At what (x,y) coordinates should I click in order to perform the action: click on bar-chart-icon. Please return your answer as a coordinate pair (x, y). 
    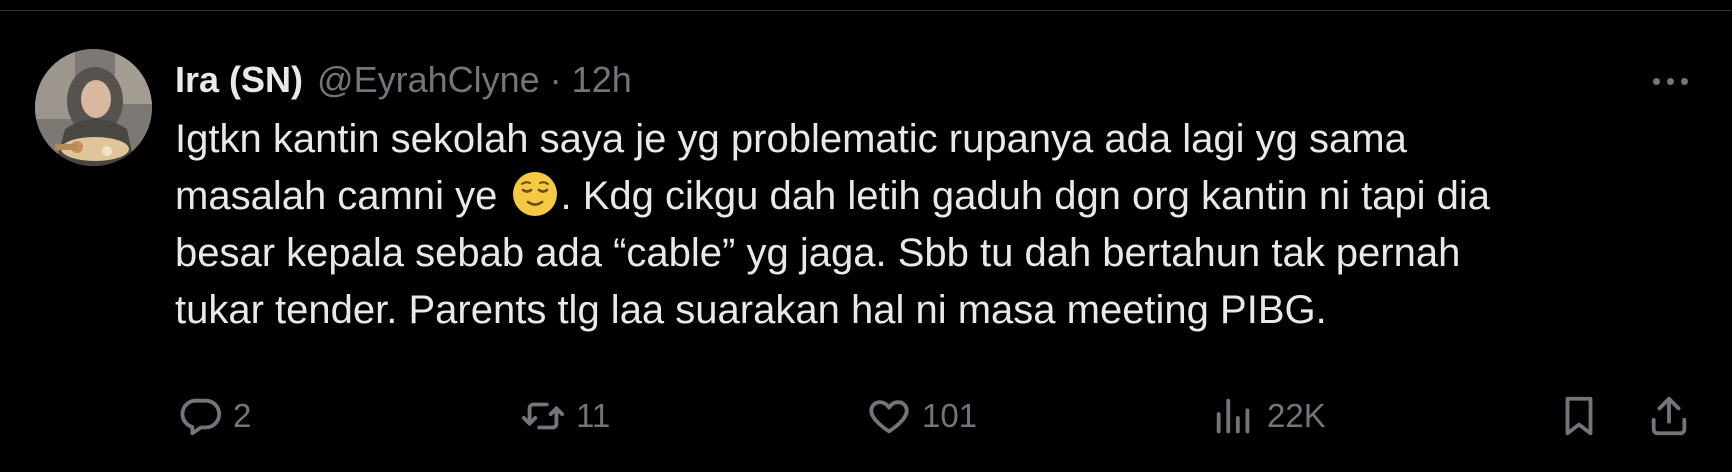
    Looking at the image, I should click on (1234, 416).